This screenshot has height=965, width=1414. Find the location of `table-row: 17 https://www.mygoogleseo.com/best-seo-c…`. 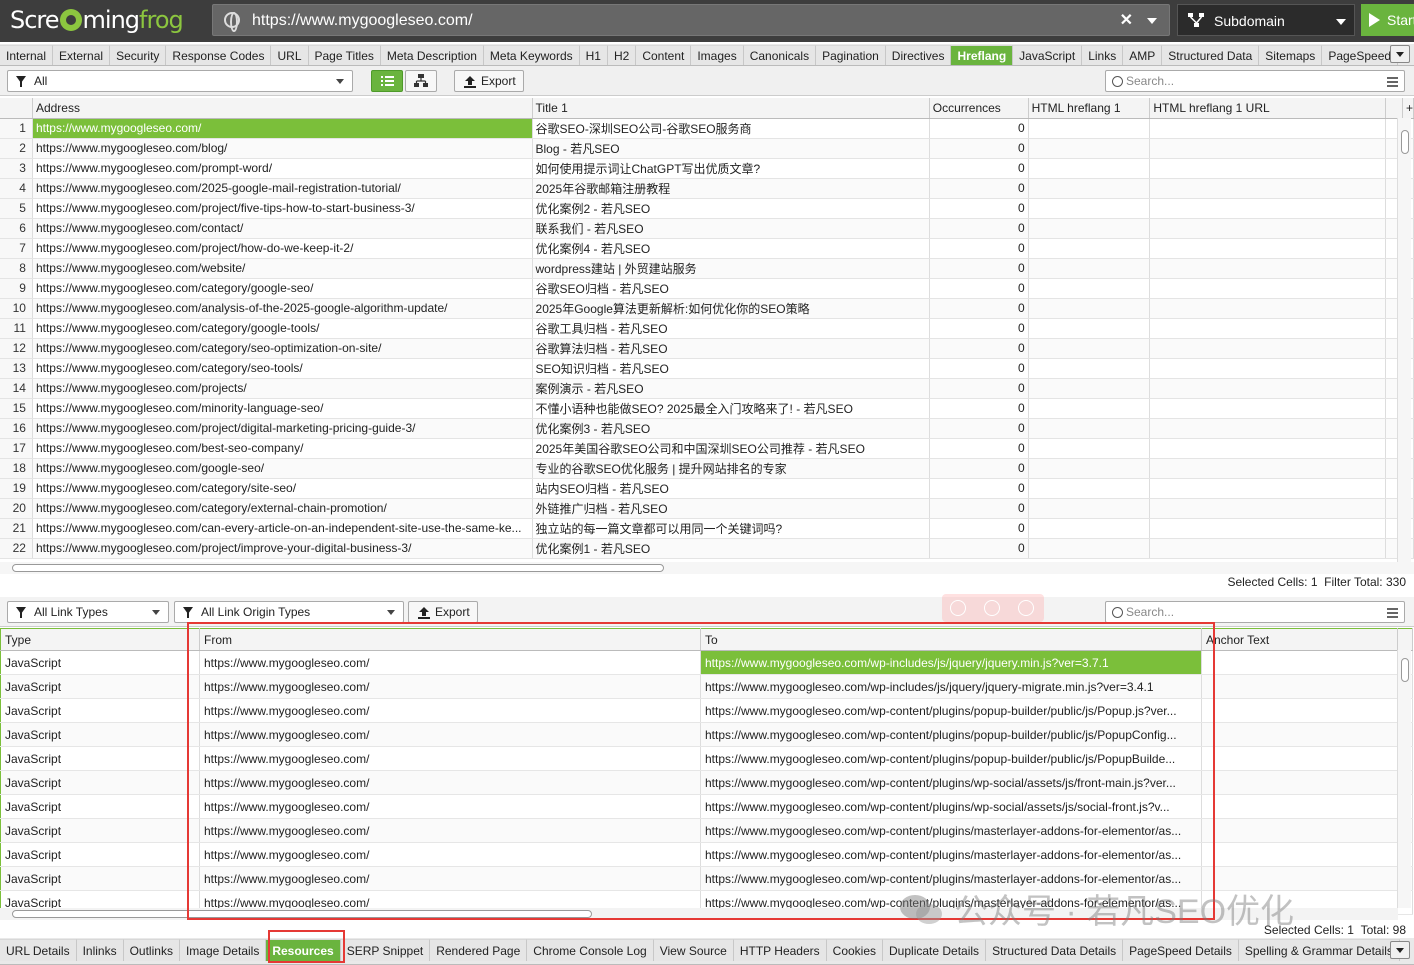

table-row: 17 https://www.mygoogleseo.com/best-seo-c… is located at coordinates (707, 448).